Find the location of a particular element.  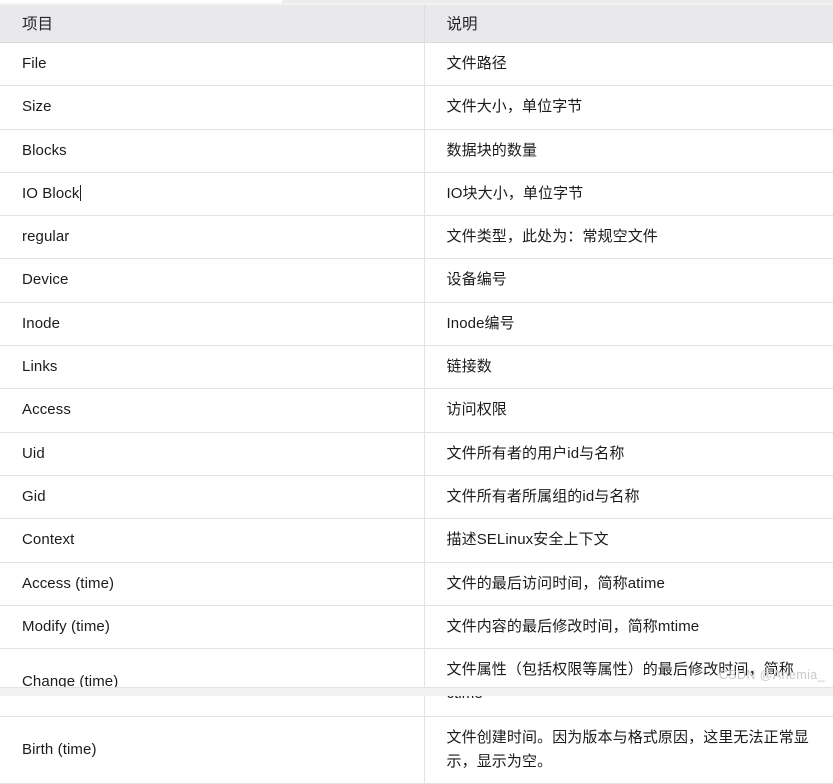

cell-description: 设备编号 is located at coordinates (628, 280).